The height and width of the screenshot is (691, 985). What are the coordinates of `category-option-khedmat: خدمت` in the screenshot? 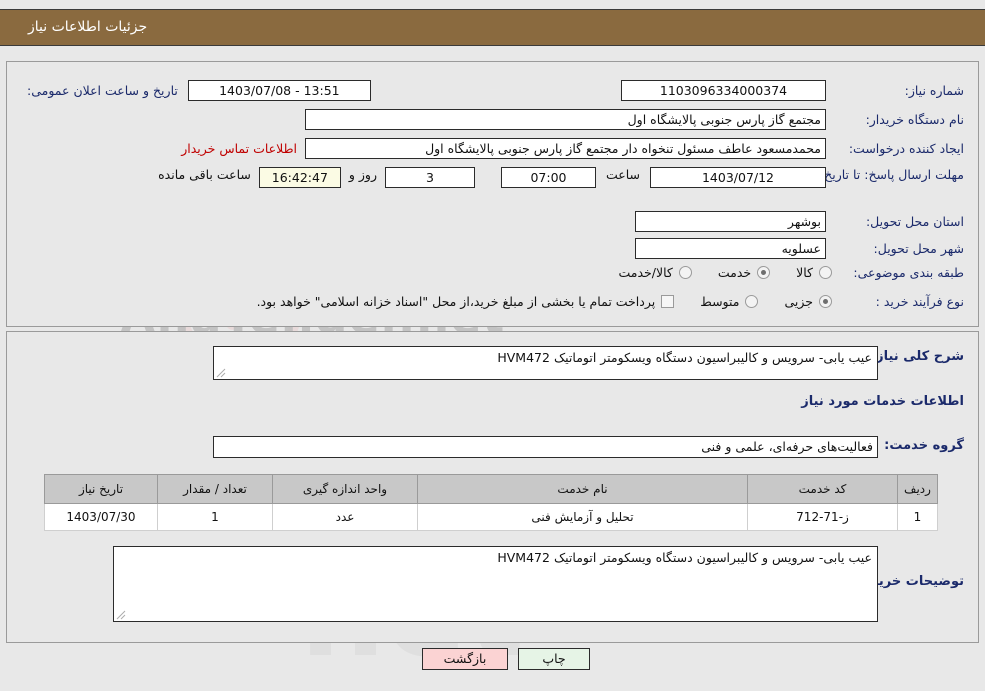 It's located at (744, 272).